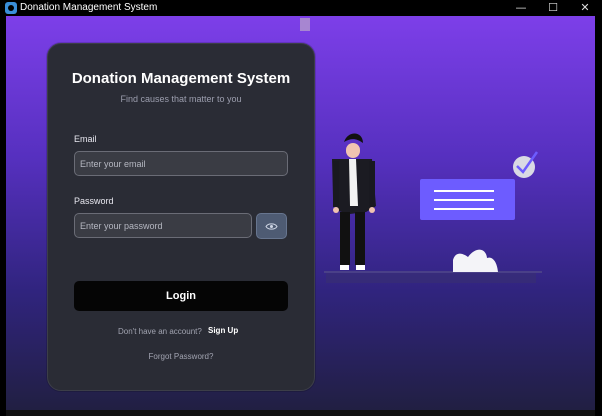 This screenshot has height=416, width=602. What do you see at coordinates (181, 99) in the screenshot?
I see `page-subtitle: Find causes that matter to you` at bounding box center [181, 99].